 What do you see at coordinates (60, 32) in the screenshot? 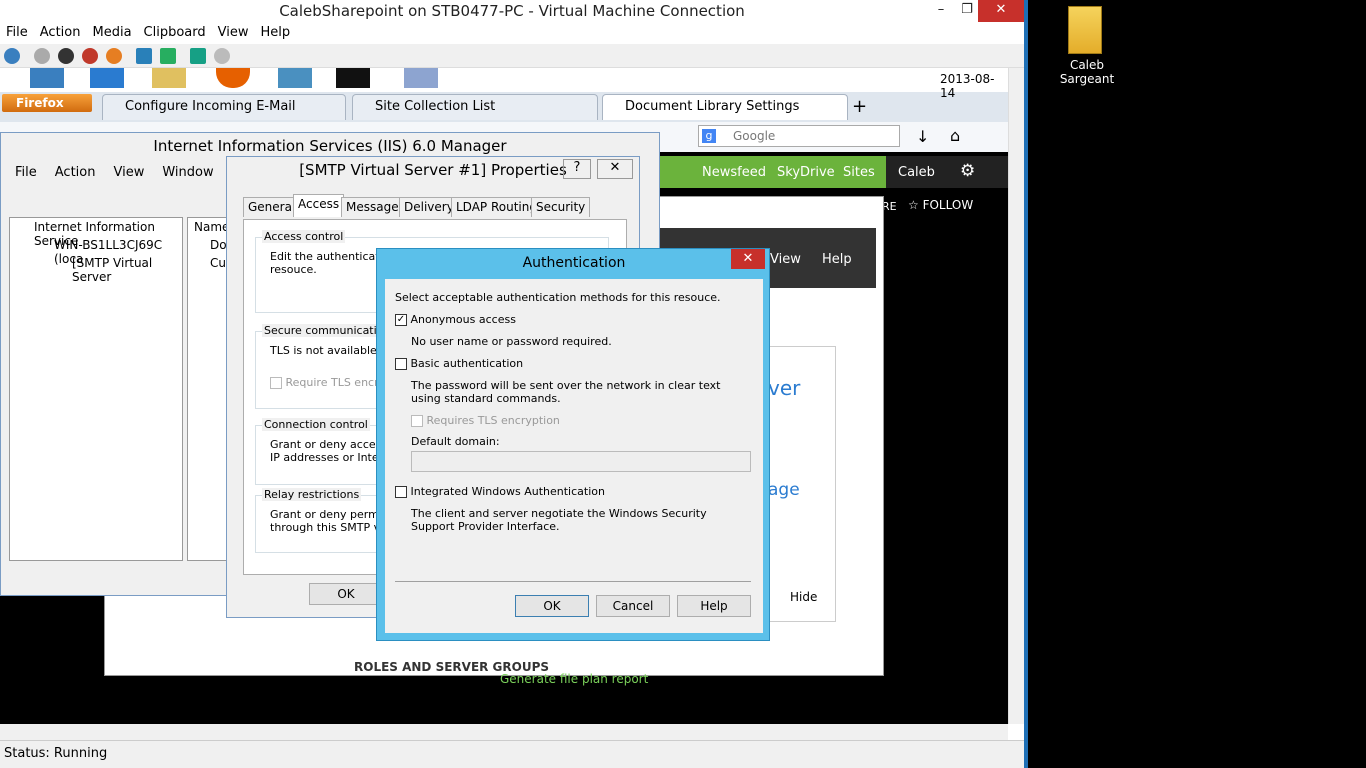
I see `menu-action: Action` at bounding box center [60, 32].